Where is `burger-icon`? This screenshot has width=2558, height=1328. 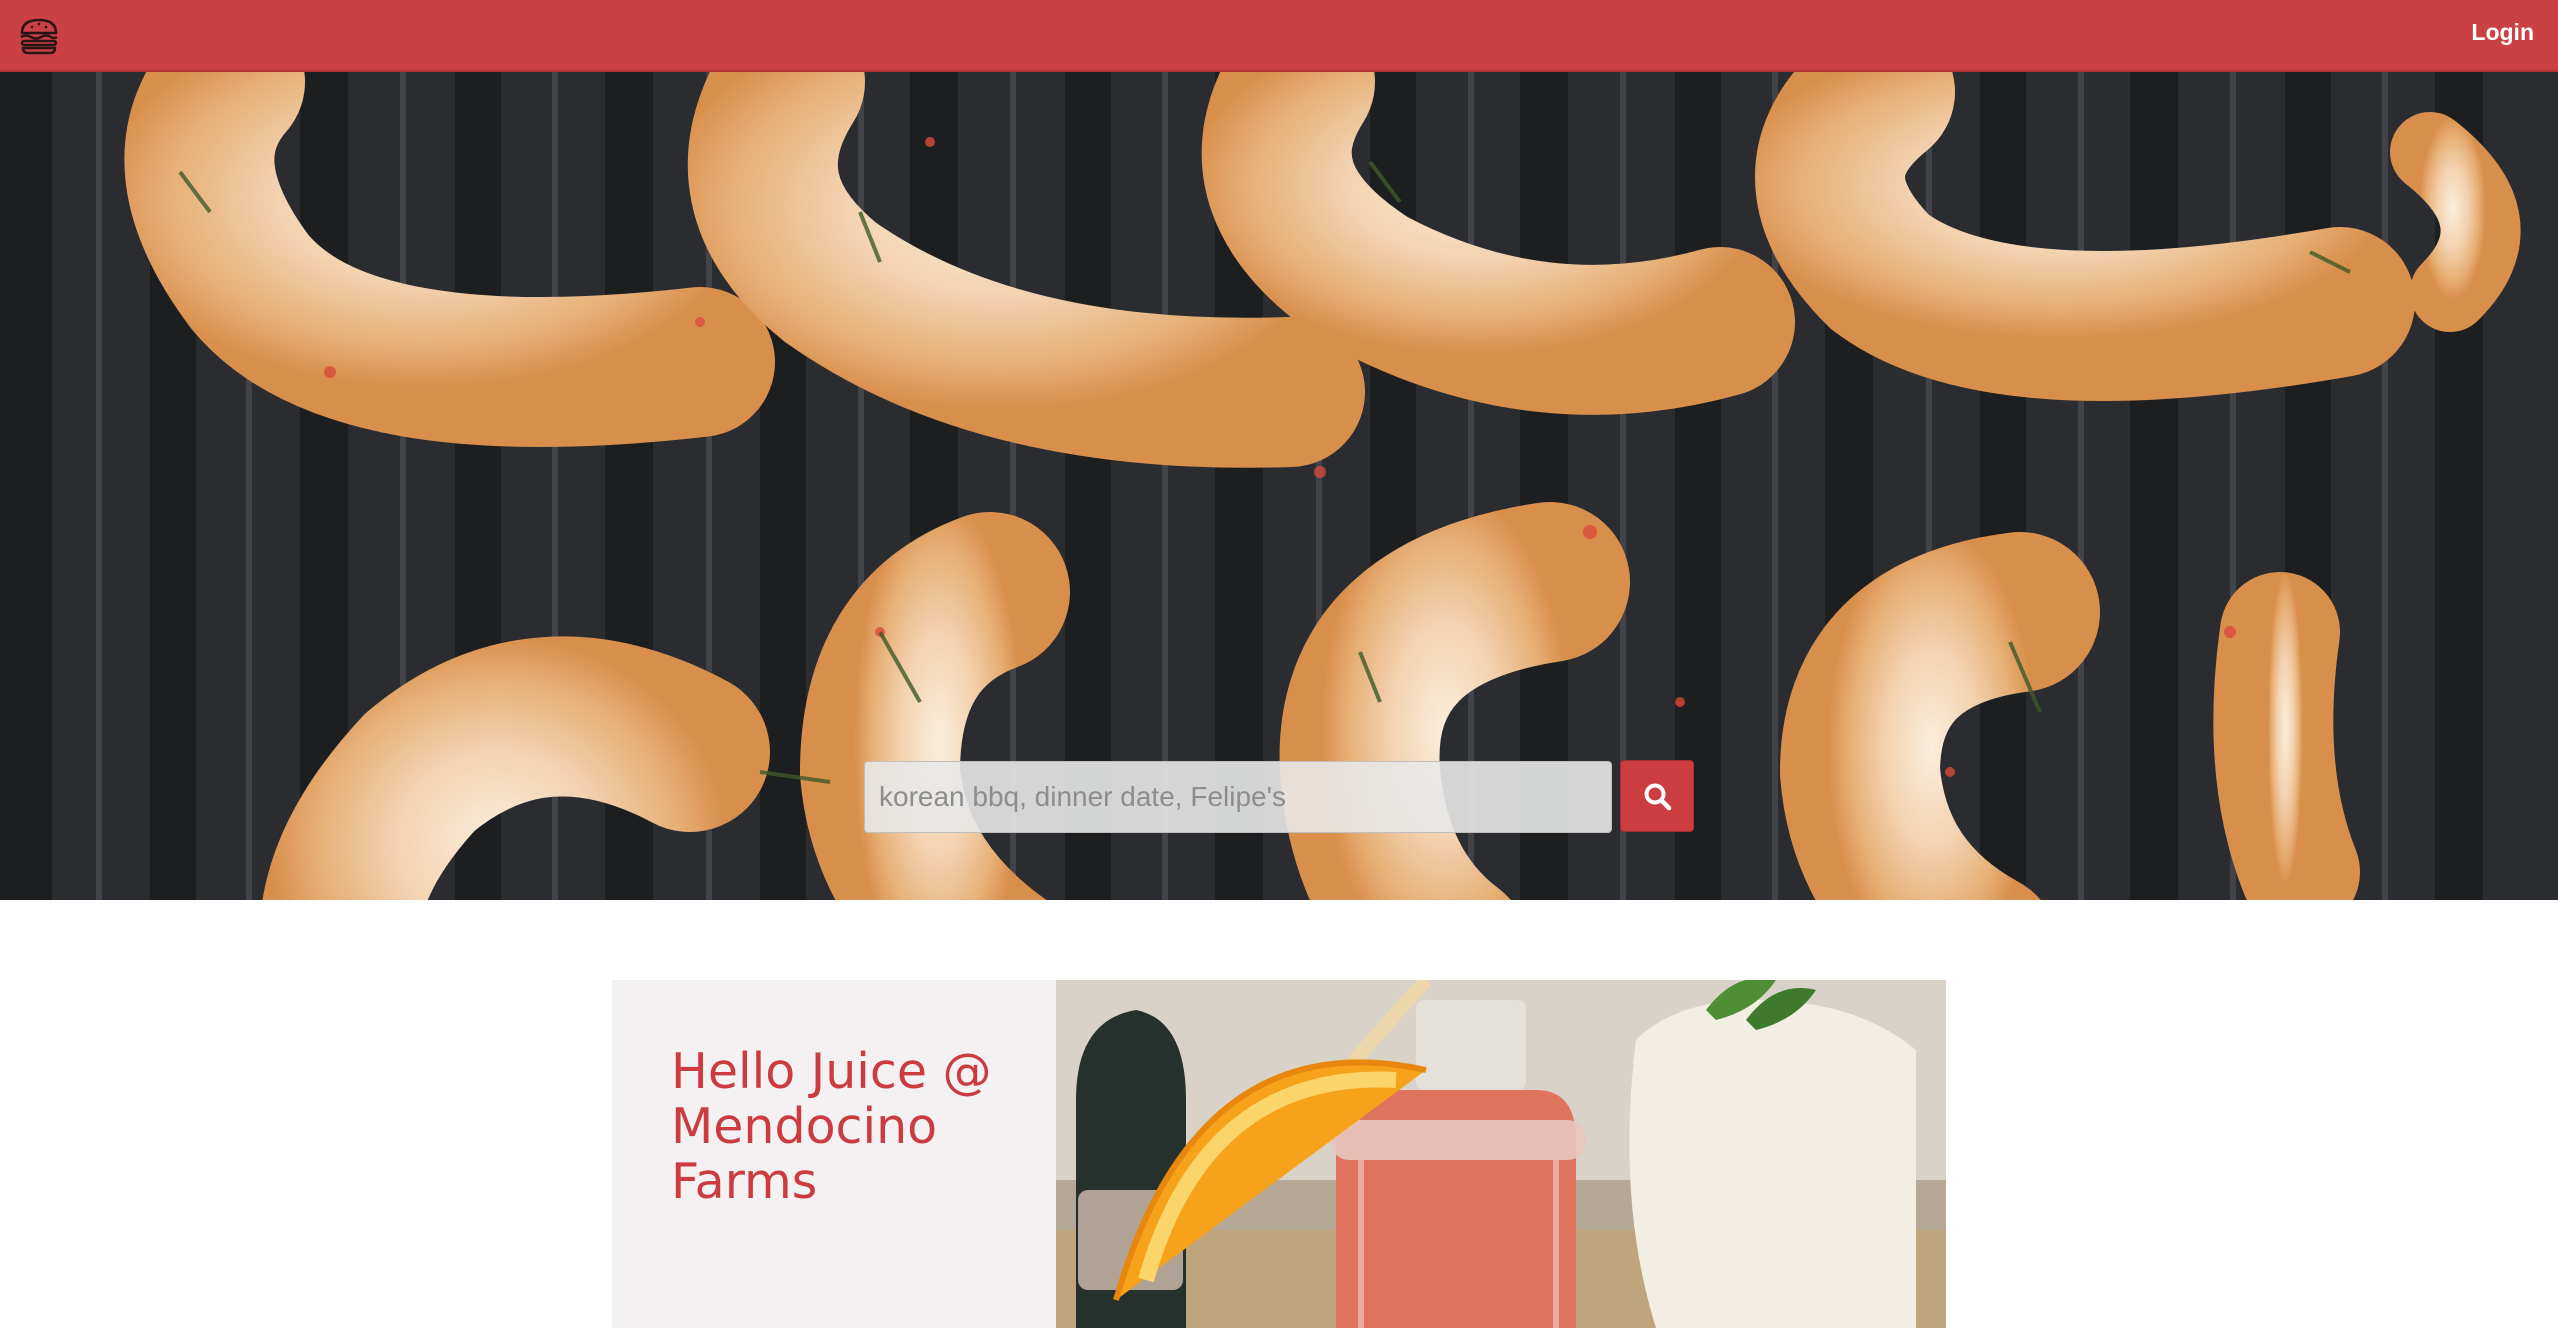
burger-icon is located at coordinates (39, 36).